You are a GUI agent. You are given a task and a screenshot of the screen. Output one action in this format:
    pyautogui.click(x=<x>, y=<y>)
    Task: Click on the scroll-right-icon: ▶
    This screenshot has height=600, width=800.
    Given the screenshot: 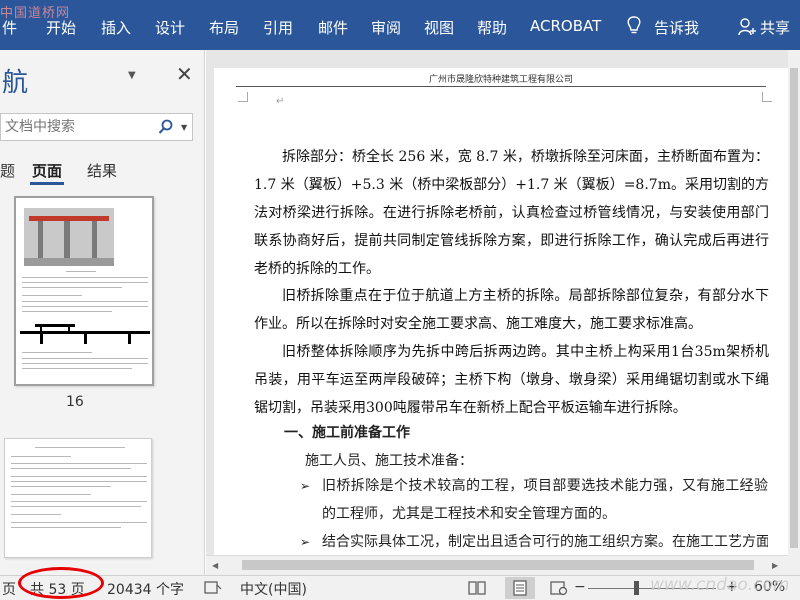 What is the action you would take?
    pyautogui.click(x=775, y=565)
    